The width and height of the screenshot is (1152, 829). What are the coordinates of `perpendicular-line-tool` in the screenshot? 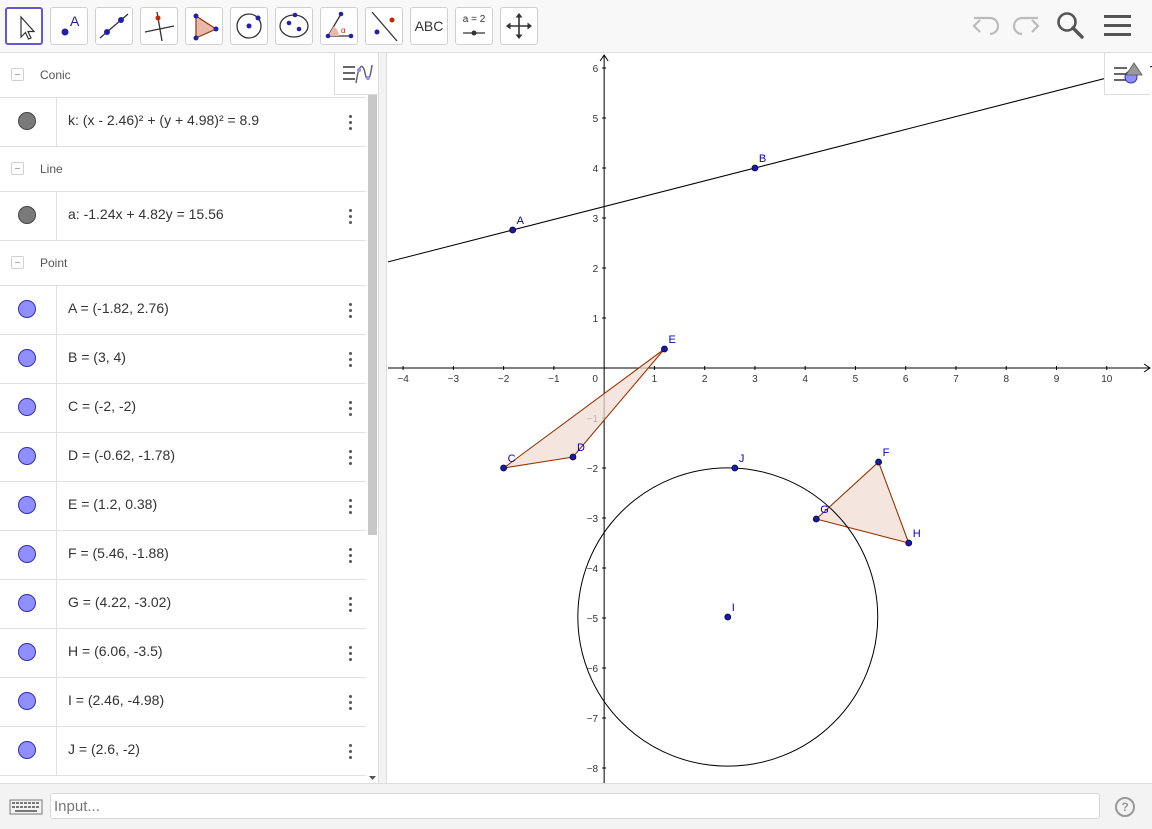 It's located at (159, 26).